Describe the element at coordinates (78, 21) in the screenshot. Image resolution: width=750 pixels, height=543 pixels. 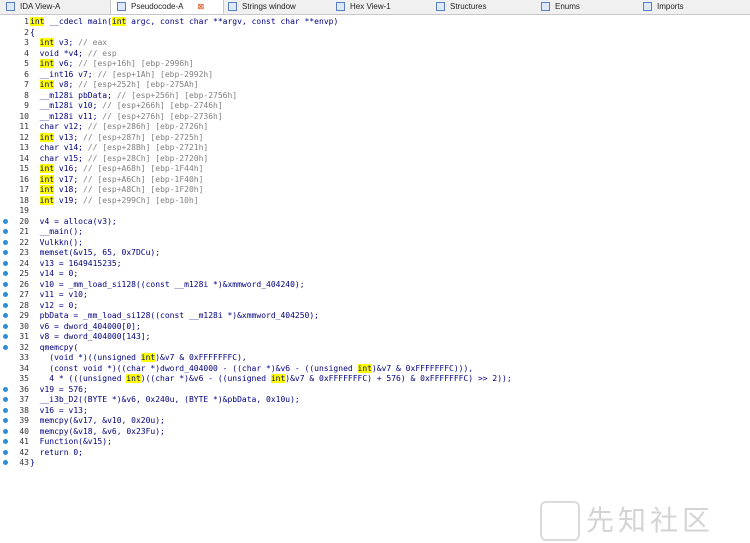
I see `code-token: __cdecl main(` at that location.